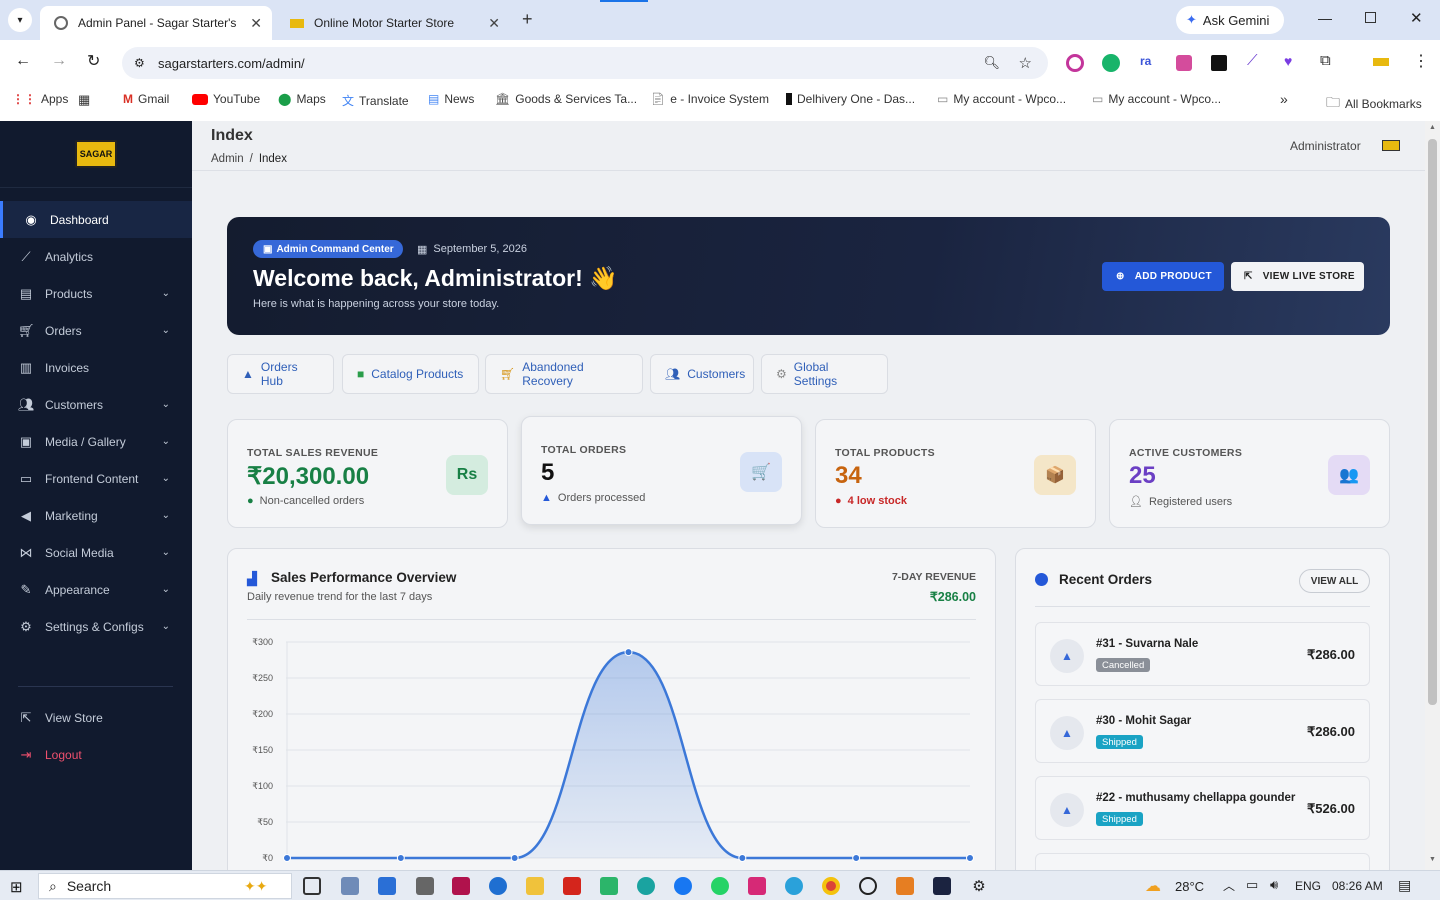  Describe the element at coordinates (535, 886) in the screenshot. I see `file-explorer-icon` at that location.